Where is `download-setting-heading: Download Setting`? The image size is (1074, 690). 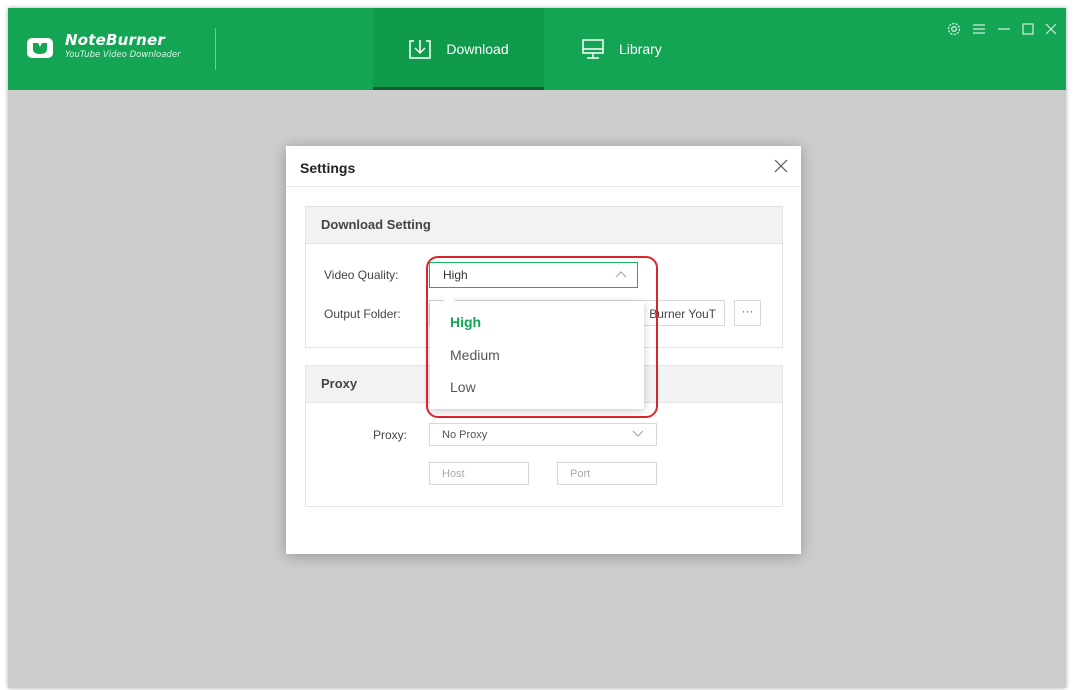 download-setting-heading: Download Setting is located at coordinates (544, 225).